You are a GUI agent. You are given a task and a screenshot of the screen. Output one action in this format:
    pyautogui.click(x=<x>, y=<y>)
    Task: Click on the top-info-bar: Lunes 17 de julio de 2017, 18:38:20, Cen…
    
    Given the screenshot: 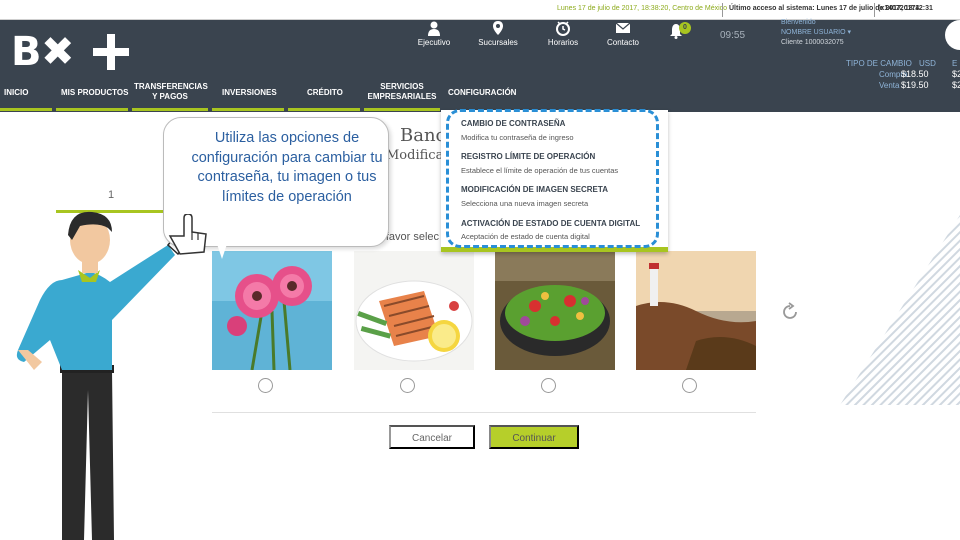 What is the action you would take?
    pyautogui.click(x=480, y=10)
    